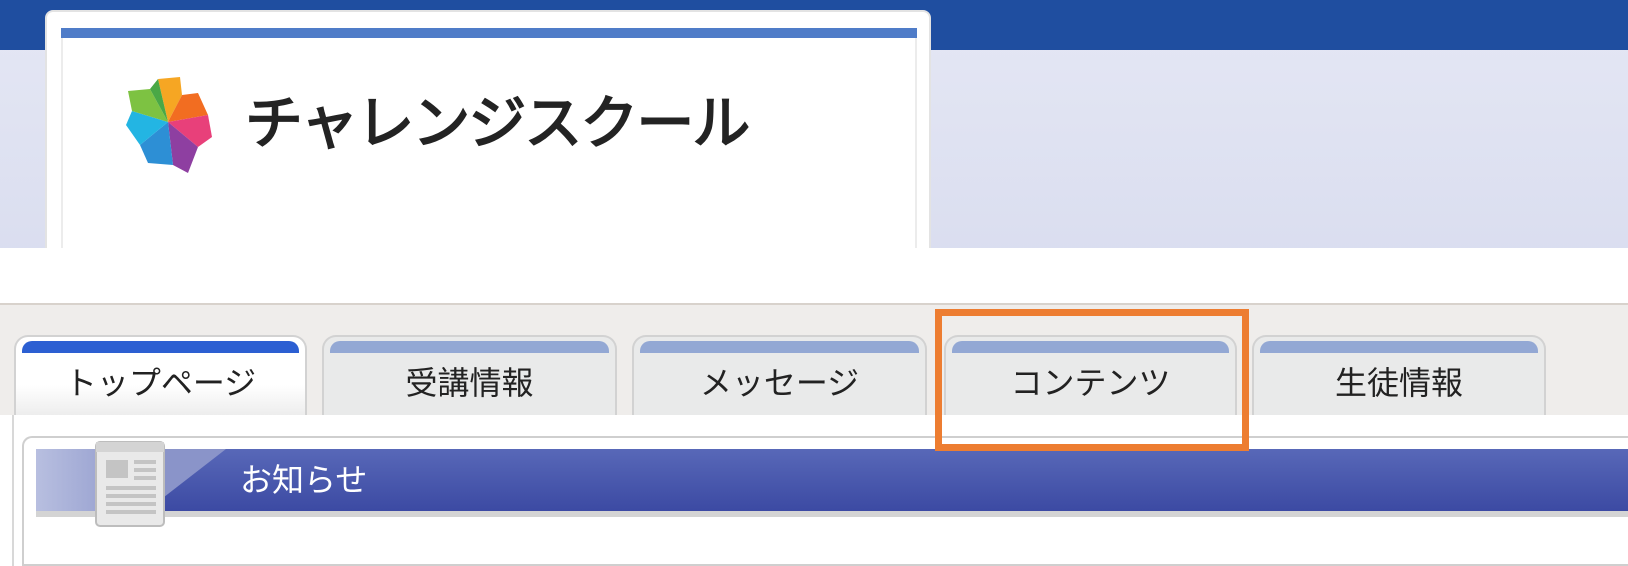 Image resolution: width=1628 pixels, height=566 pixels. Describe the element at coordinates (169, 125) in the screenshot. I see `logo-pinwheel-icon` at that location.